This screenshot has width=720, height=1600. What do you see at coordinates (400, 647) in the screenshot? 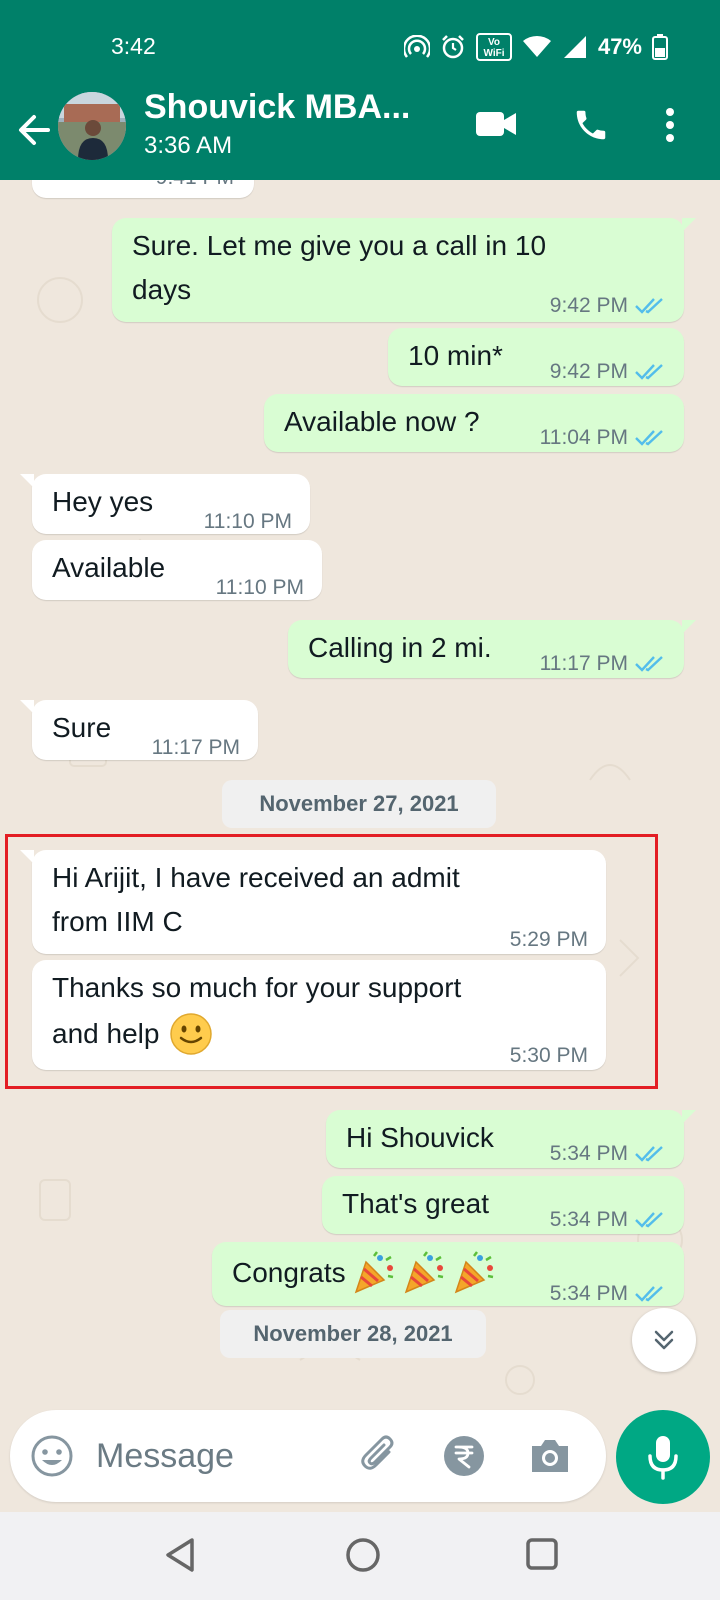
I see `message-text: Calling in 2 mi.` at bounding box center [400, 647].